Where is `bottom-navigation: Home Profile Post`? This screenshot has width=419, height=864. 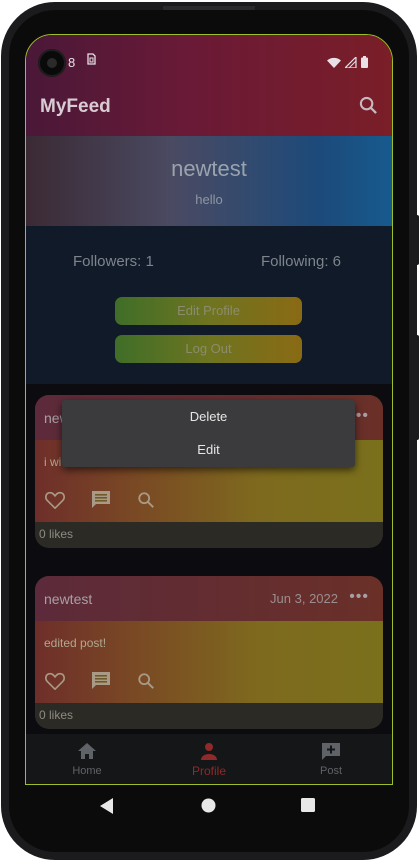 bottom-navigation: Home Profile Post is located at coordinates (209, 759).